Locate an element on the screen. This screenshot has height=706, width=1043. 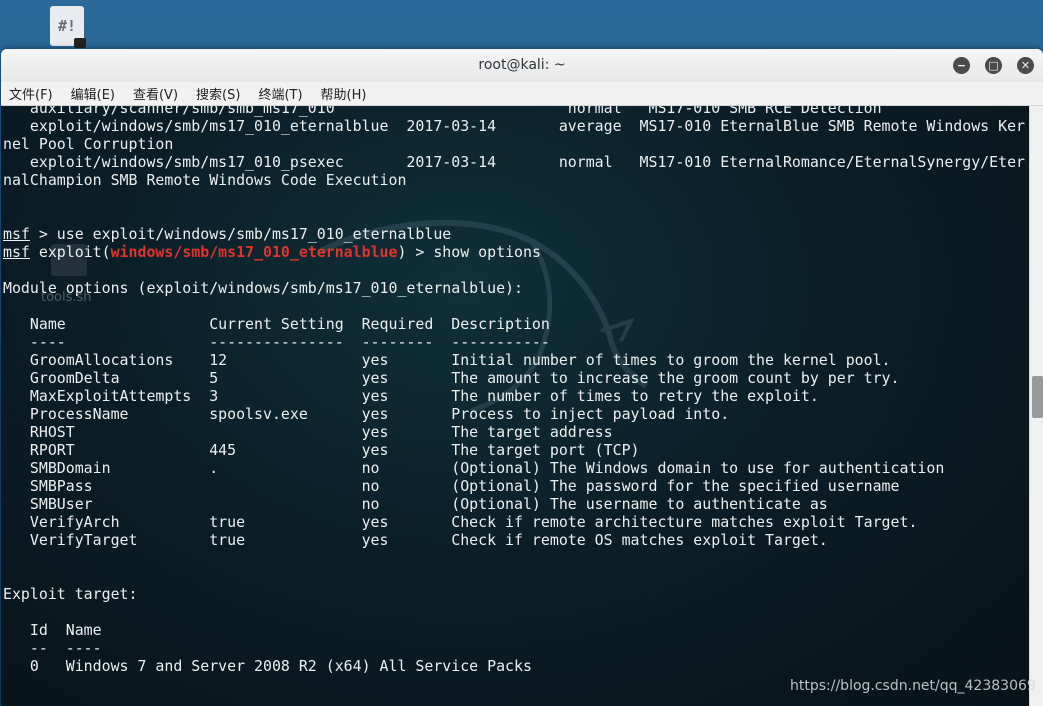
scrollbar-thumb is located at coordinates (1037, 397).